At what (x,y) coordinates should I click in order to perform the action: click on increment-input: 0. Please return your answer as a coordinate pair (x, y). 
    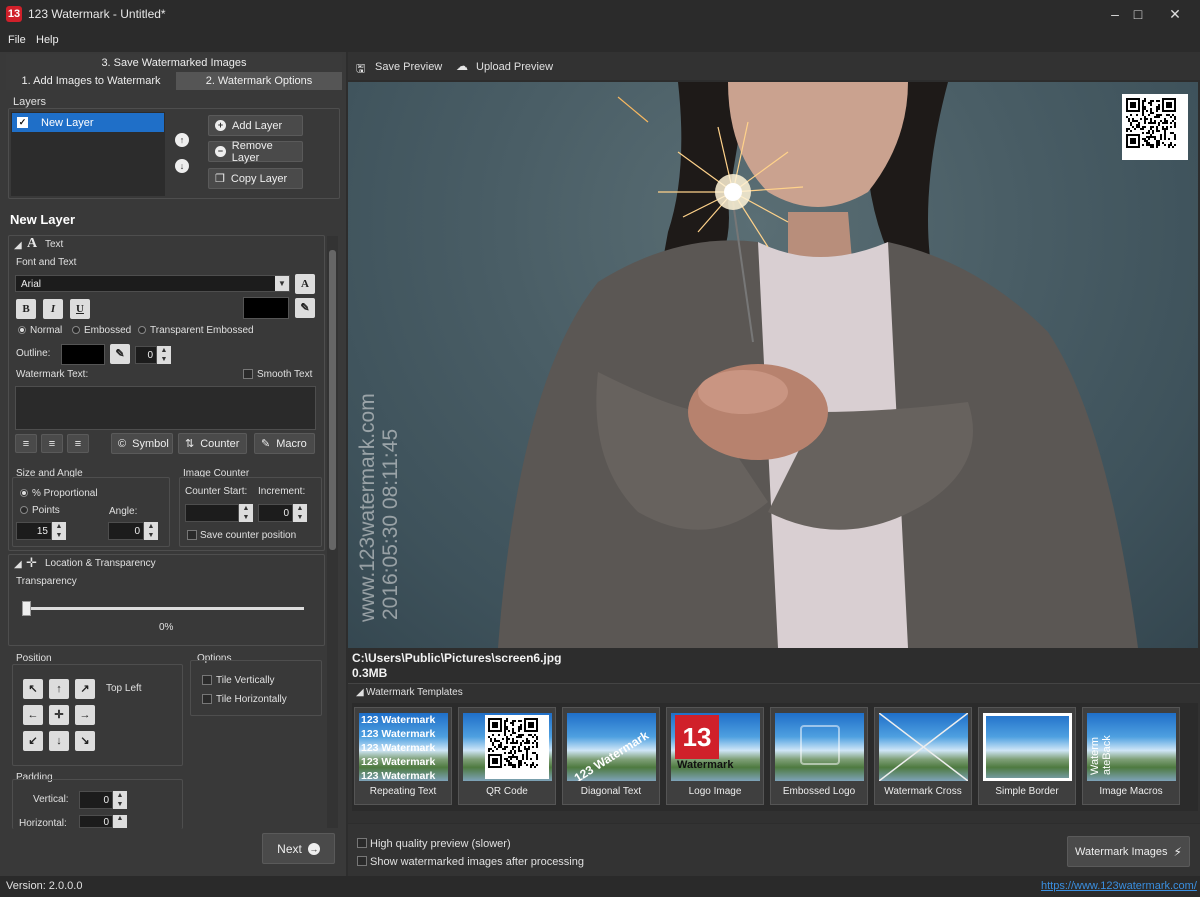
    Looking at the image, I should click on (275, 513).